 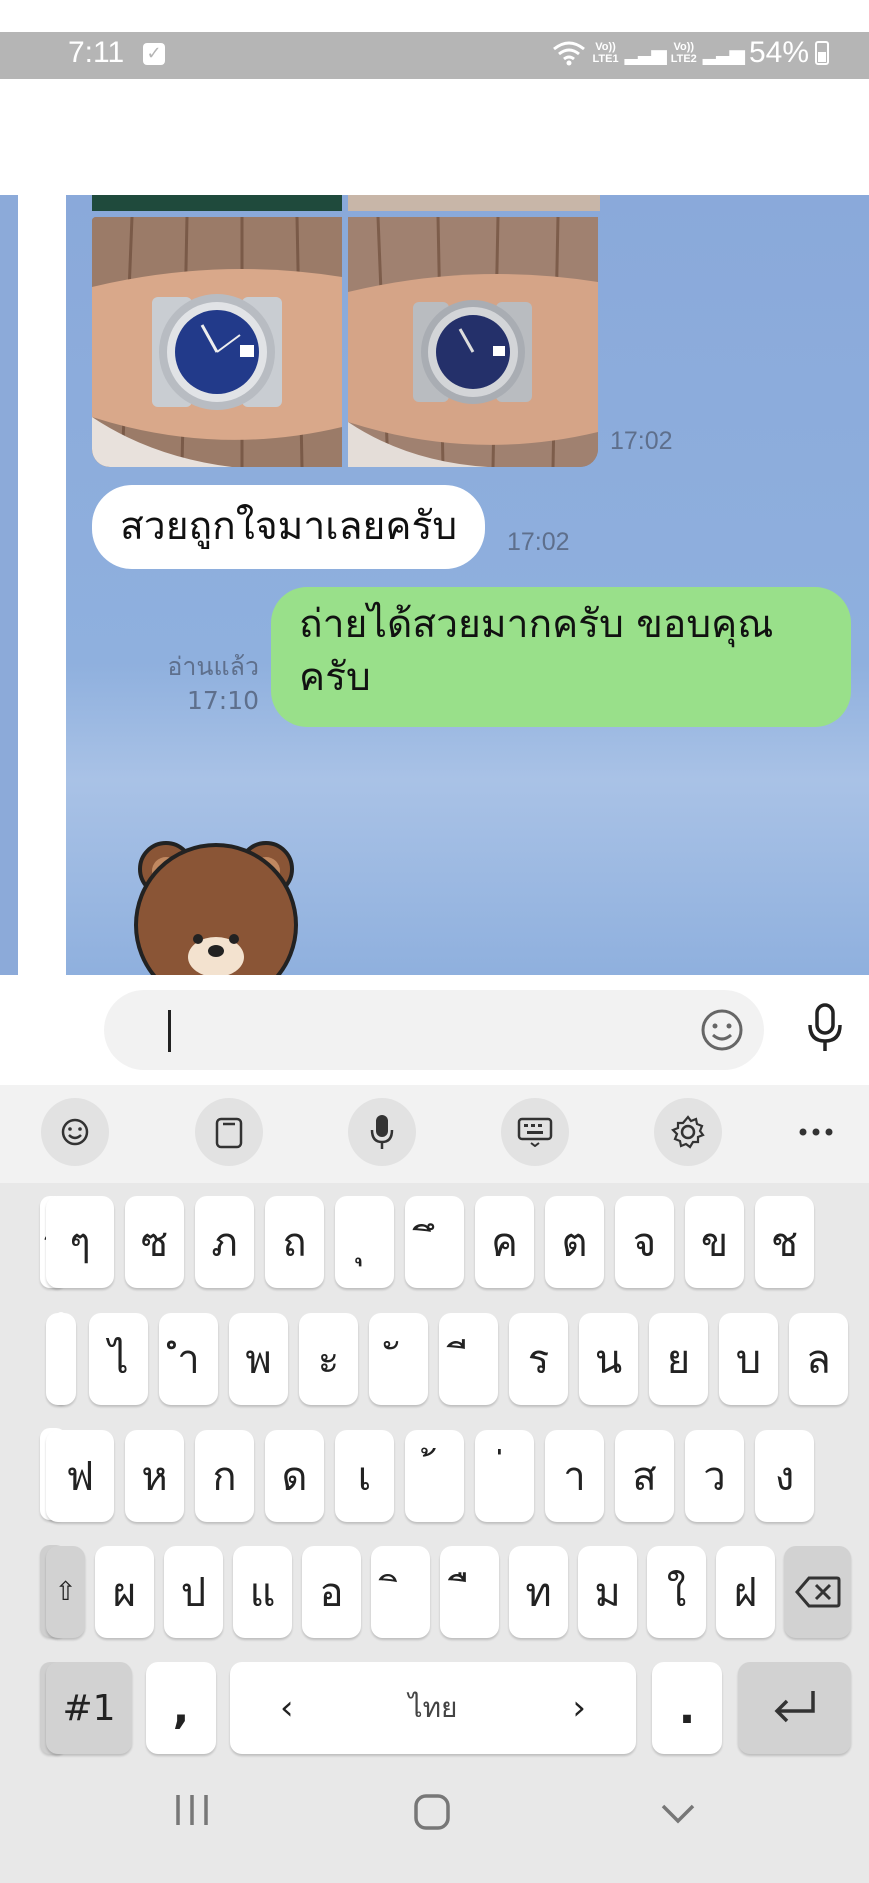 I want to click on key-r1-6: ค, so click(x=504, y=1242).